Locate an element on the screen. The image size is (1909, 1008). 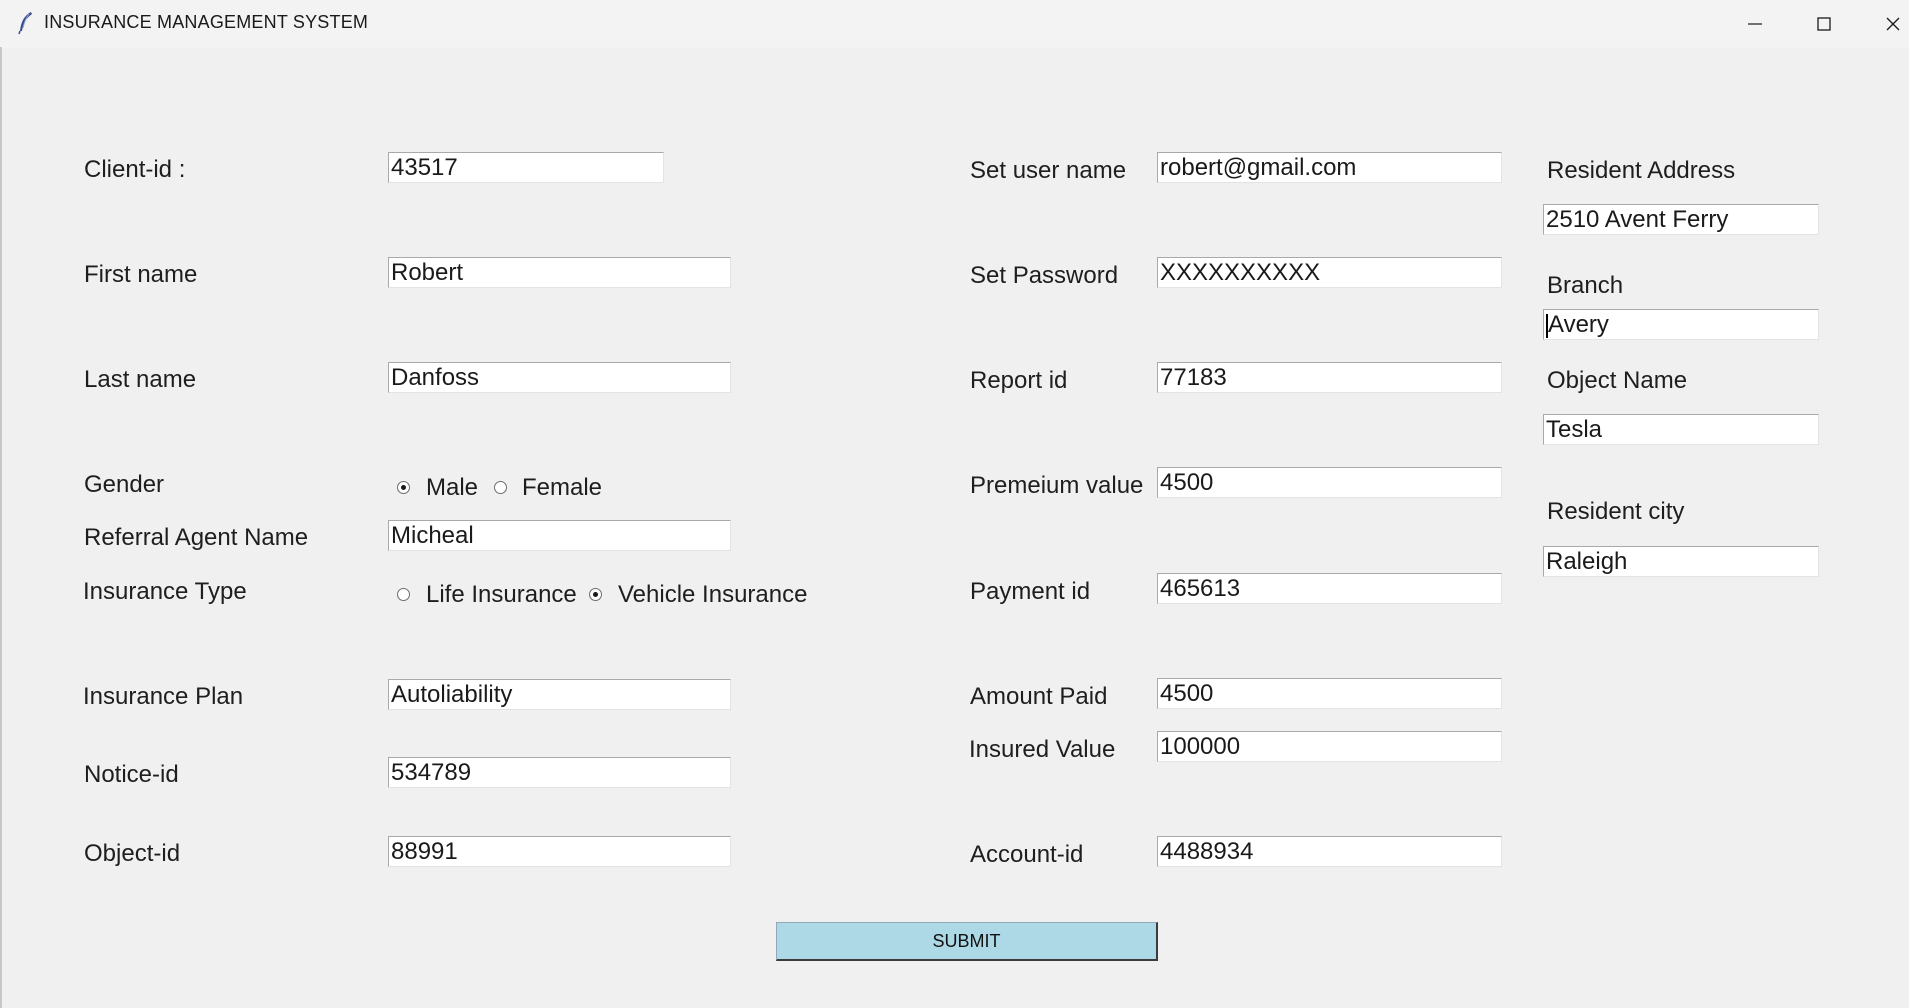
account-id-label: Account-id is located at coordinates (1027, 854).